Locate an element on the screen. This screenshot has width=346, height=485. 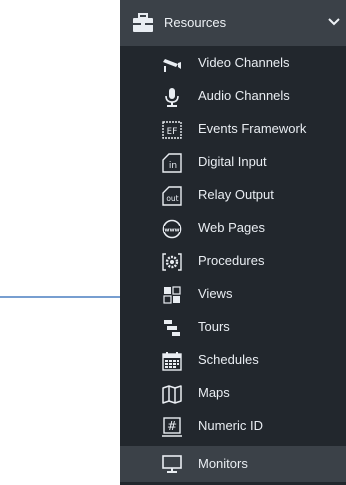
sidebar-item-maps: Maps is located at coordinates (233, 393).